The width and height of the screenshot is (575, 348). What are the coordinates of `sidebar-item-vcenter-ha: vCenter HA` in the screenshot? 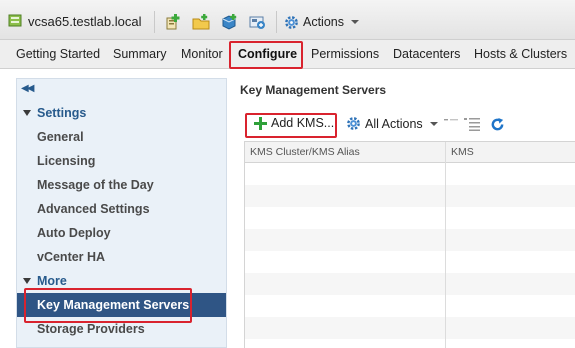 It's located at (71, 257).